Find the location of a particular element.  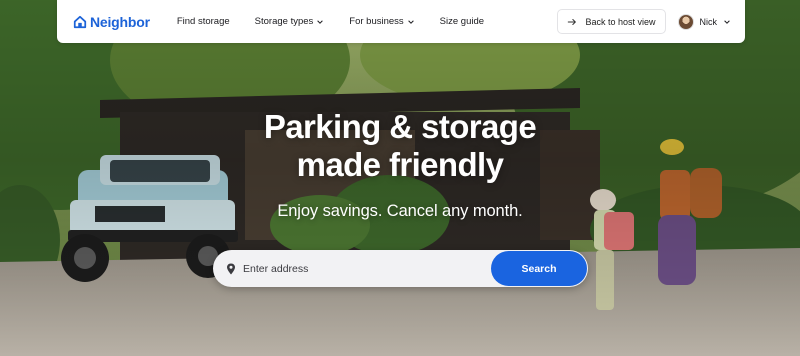

house-logo-icon is located at coordinates (80, 21).